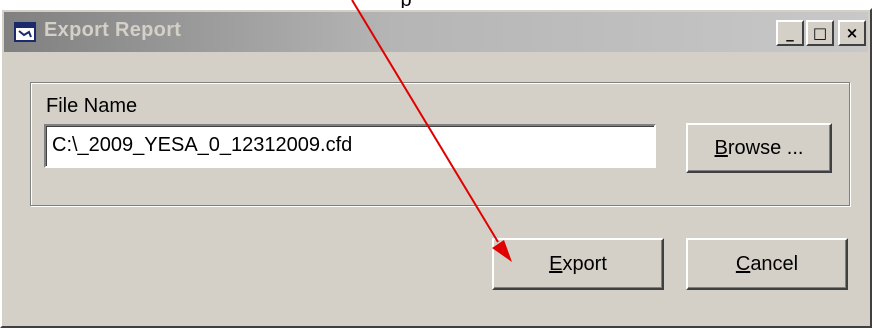 The image size is (872, 328). What do you see at coordinates (556, 263) in the screenshot?
I see `export-mnemonic: E` at bounding box center [556, 263].